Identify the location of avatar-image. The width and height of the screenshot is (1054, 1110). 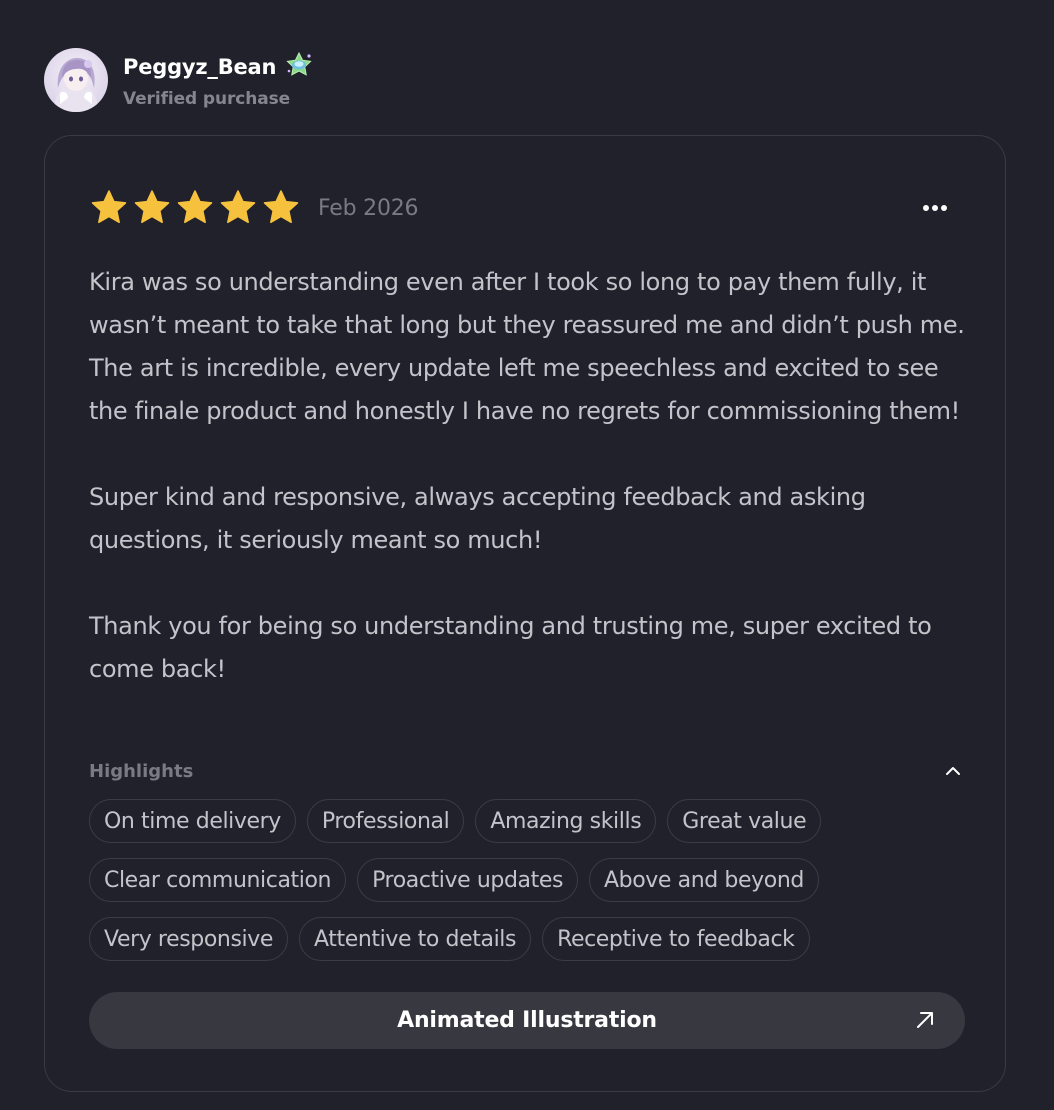
(76, 80).